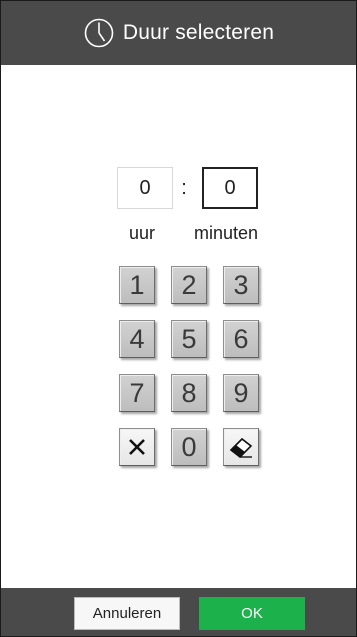 The width and height of the screenshot is (357, 637). I want to click on title-bar: Duur selecteren, so click(178, 33).